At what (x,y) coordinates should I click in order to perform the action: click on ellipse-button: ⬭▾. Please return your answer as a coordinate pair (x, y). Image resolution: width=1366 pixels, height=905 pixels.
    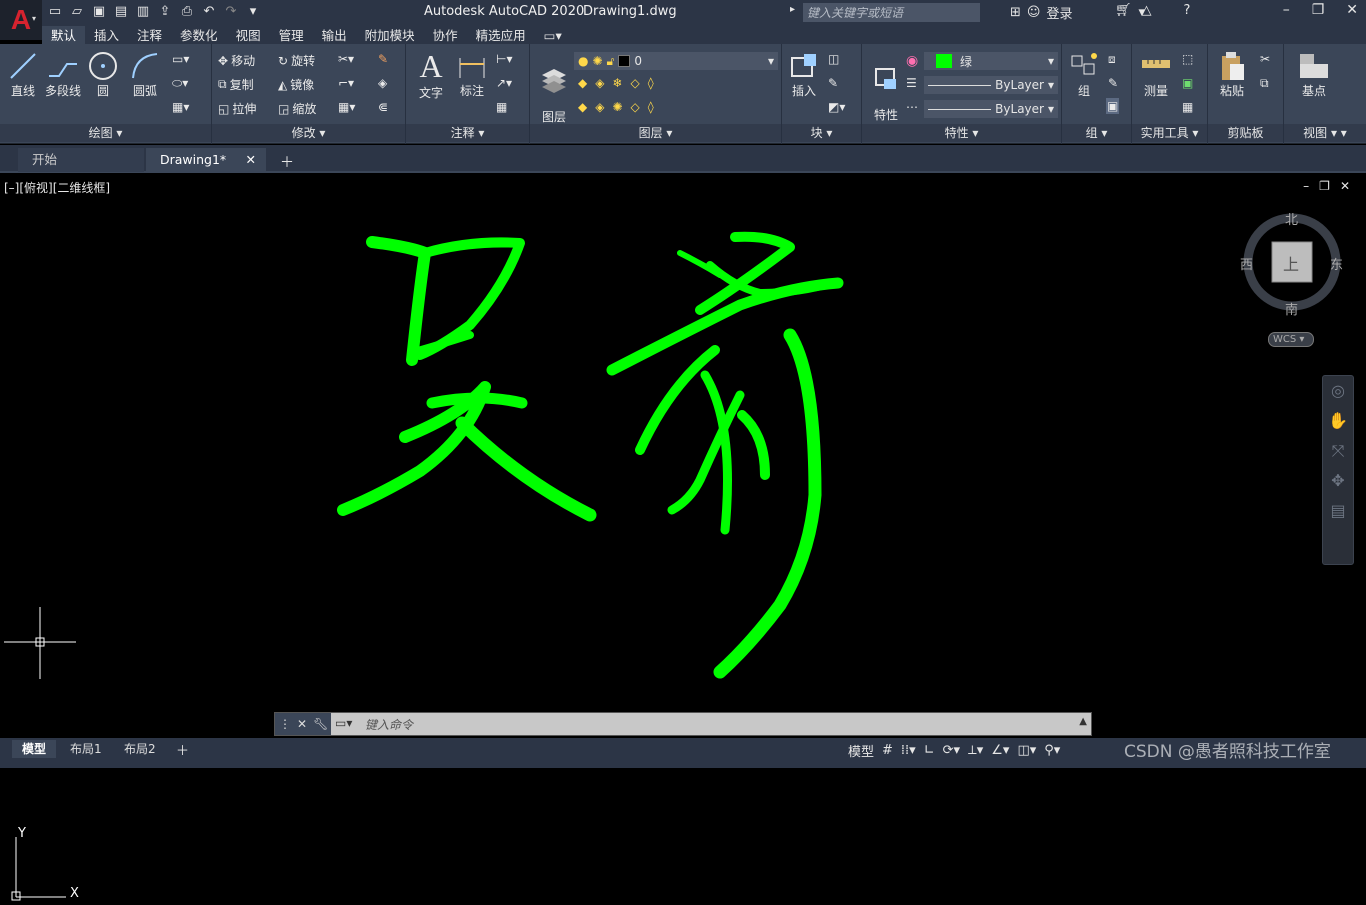
    Looking at the image, I should click on (180, 83).